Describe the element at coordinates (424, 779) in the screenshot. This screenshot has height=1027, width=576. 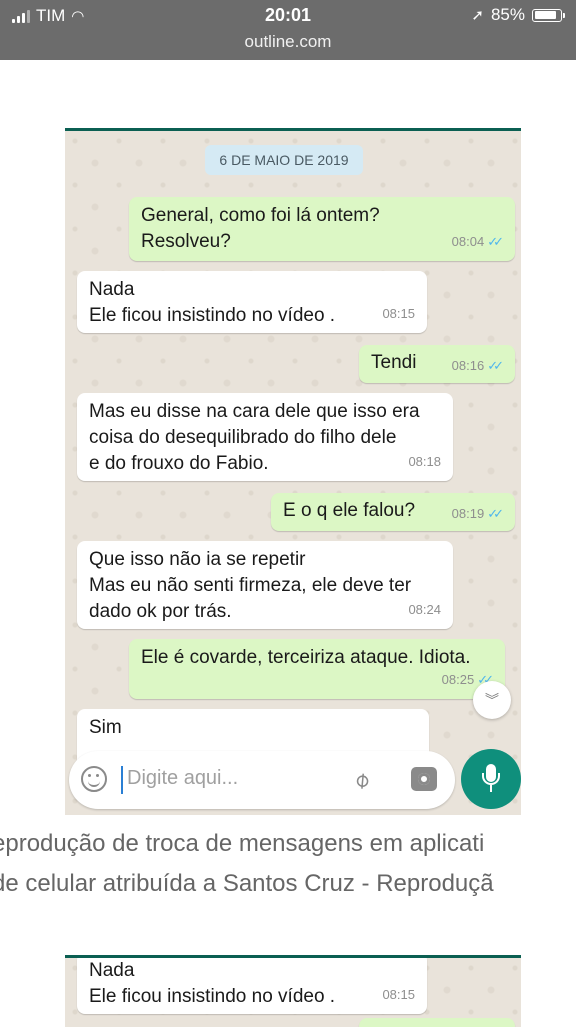
I see `camera-icon` at that location.